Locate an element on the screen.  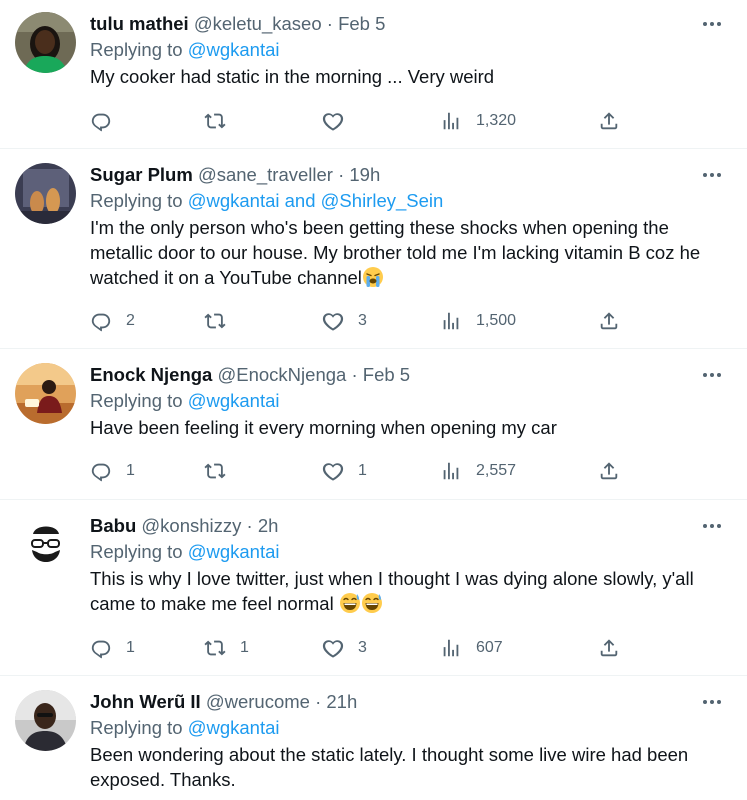
reply-button is located at coordinates (108, 121).